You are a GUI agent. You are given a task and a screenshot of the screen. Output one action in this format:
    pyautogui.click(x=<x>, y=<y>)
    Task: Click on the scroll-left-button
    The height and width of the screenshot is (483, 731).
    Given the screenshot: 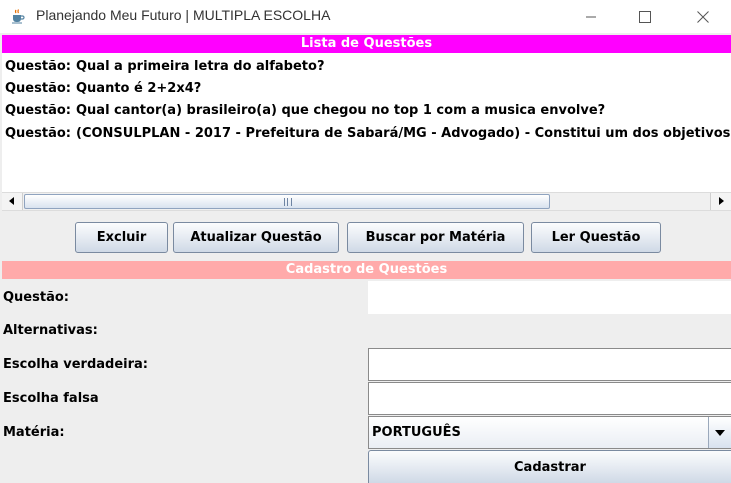 What is the action you would take?
    pyautogui.click(x=12, y=201)
    